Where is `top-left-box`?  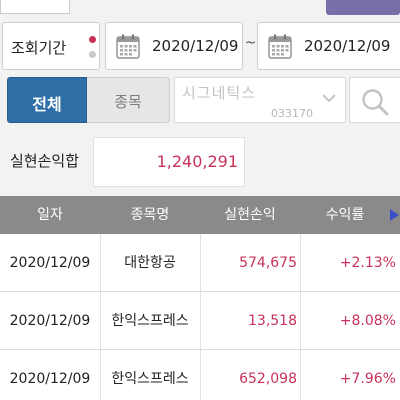
top-left-box is located at coordinates (35, 7).